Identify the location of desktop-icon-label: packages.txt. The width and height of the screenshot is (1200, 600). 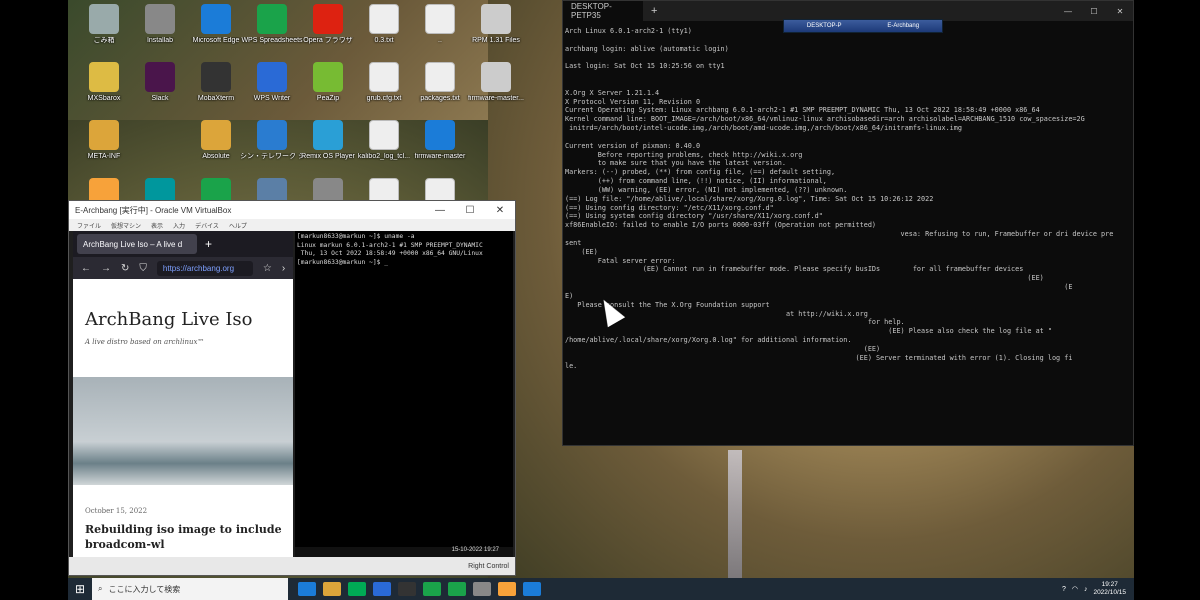
(440, 98).